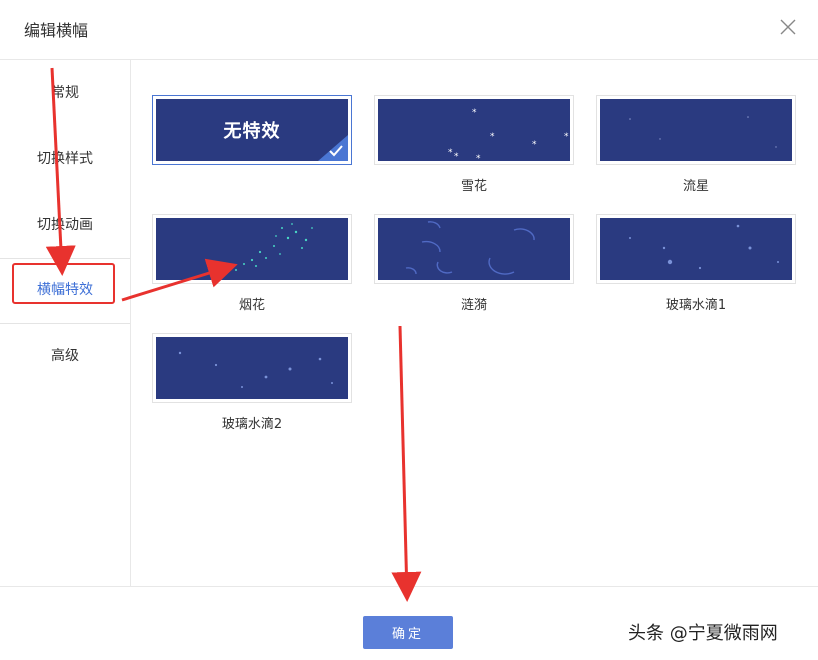 This screenshot has width=818, height=660. Describe the element at coordinates (508, 134) in the screenshot. I see `snow-pattern: *** ****` at that location.